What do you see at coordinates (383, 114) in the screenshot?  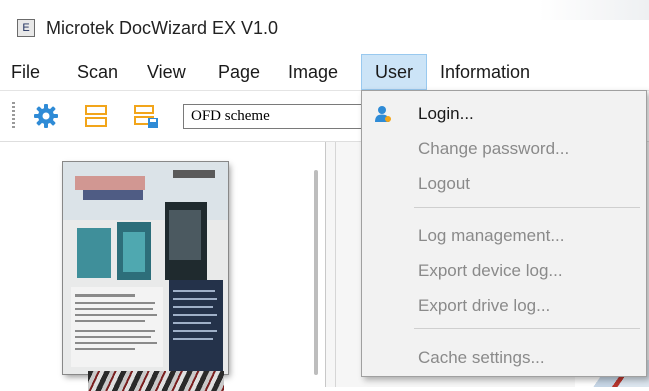 I see `user-icon` at bounding box center [383, 114].